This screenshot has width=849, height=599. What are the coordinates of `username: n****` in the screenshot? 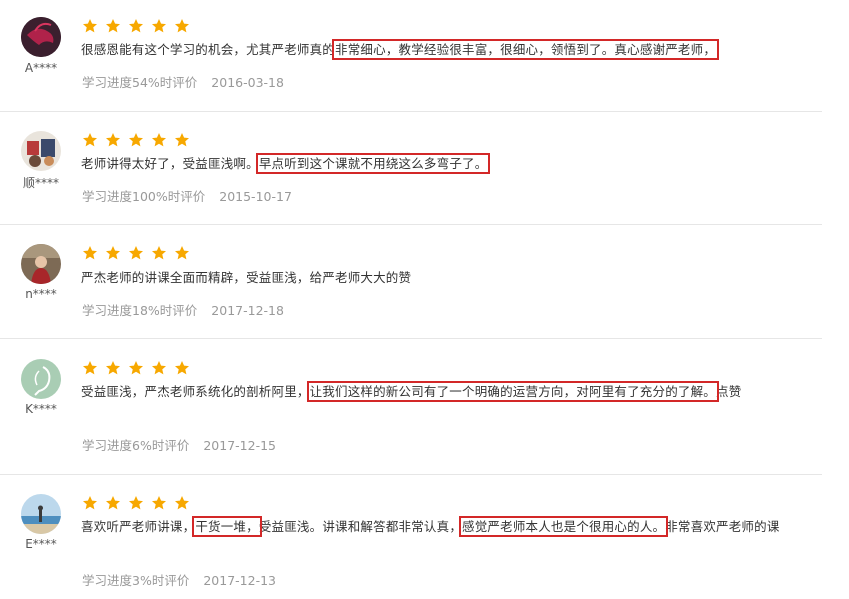 It's located at (41, 294).